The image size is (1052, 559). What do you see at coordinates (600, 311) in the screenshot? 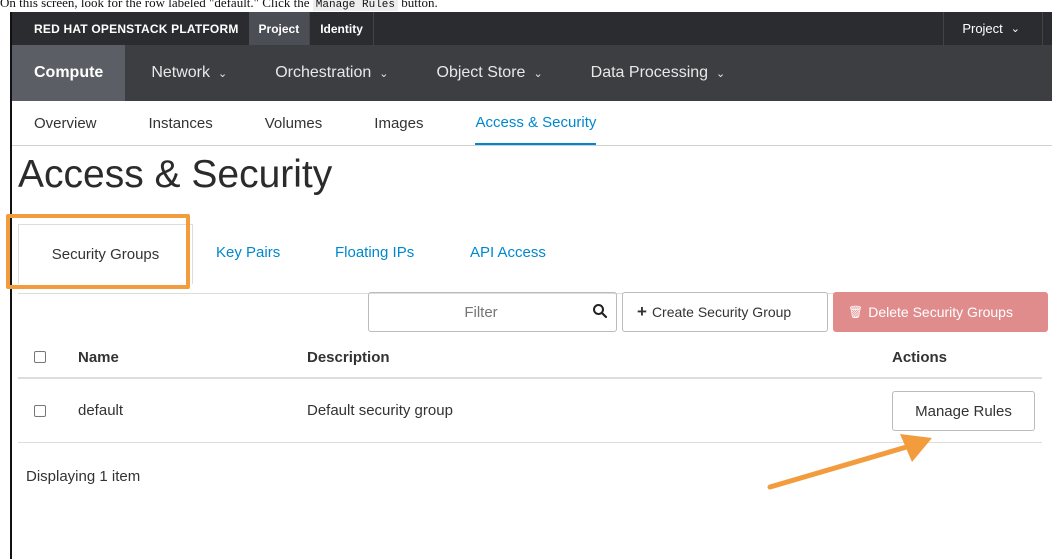
I see `search-icon` at bounding box center [600, 311].